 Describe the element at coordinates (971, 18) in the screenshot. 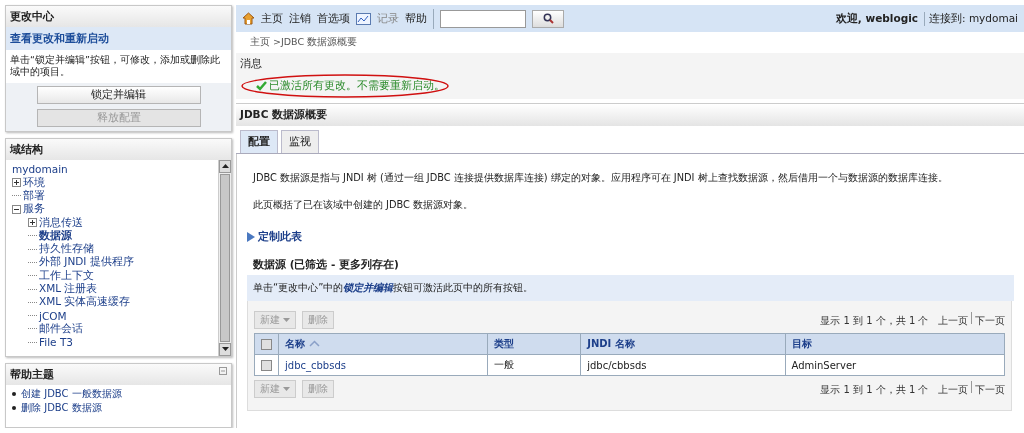

I see `connection-text: 连接到: mydomai` at that location.